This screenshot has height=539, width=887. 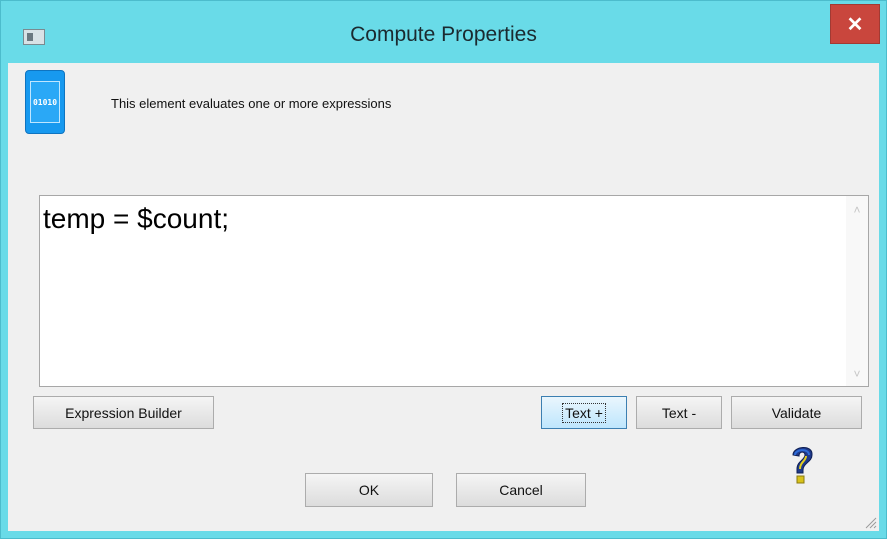 I want to click on validate-button: Validate, so click(x=796, y=412).